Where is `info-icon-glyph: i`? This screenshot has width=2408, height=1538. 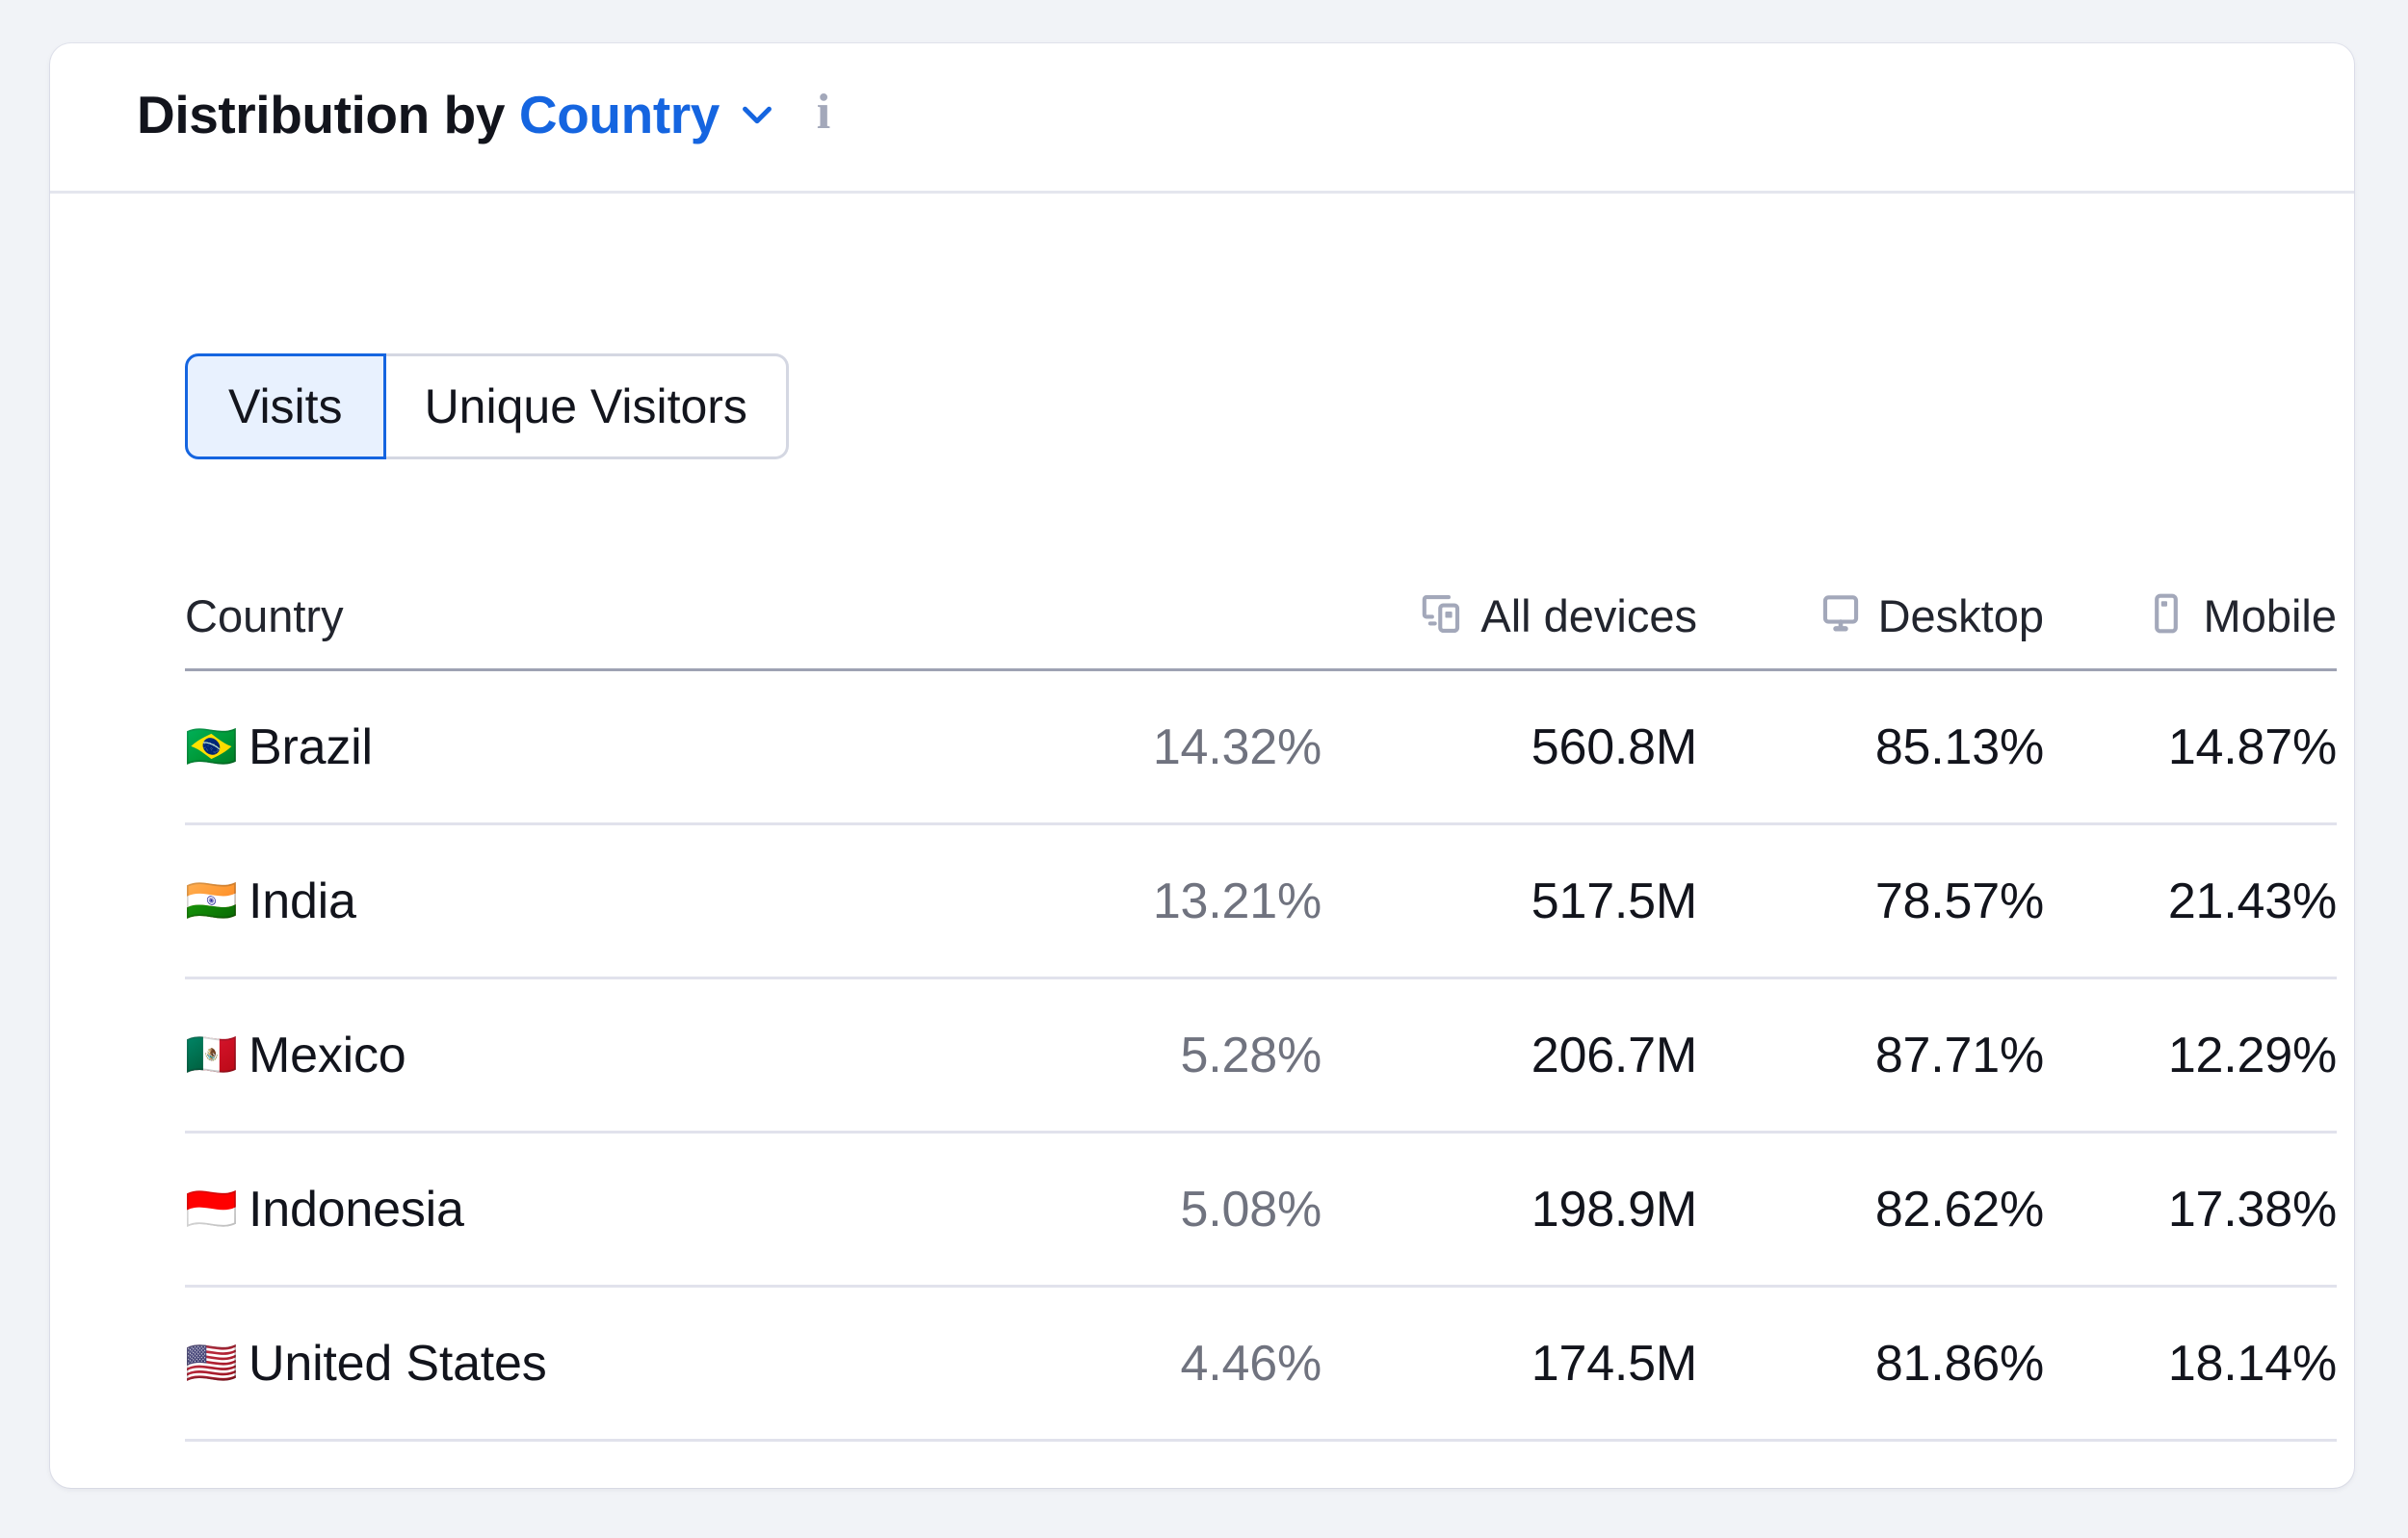
info-icon-glyph: i is located at coordinates (823, 112).